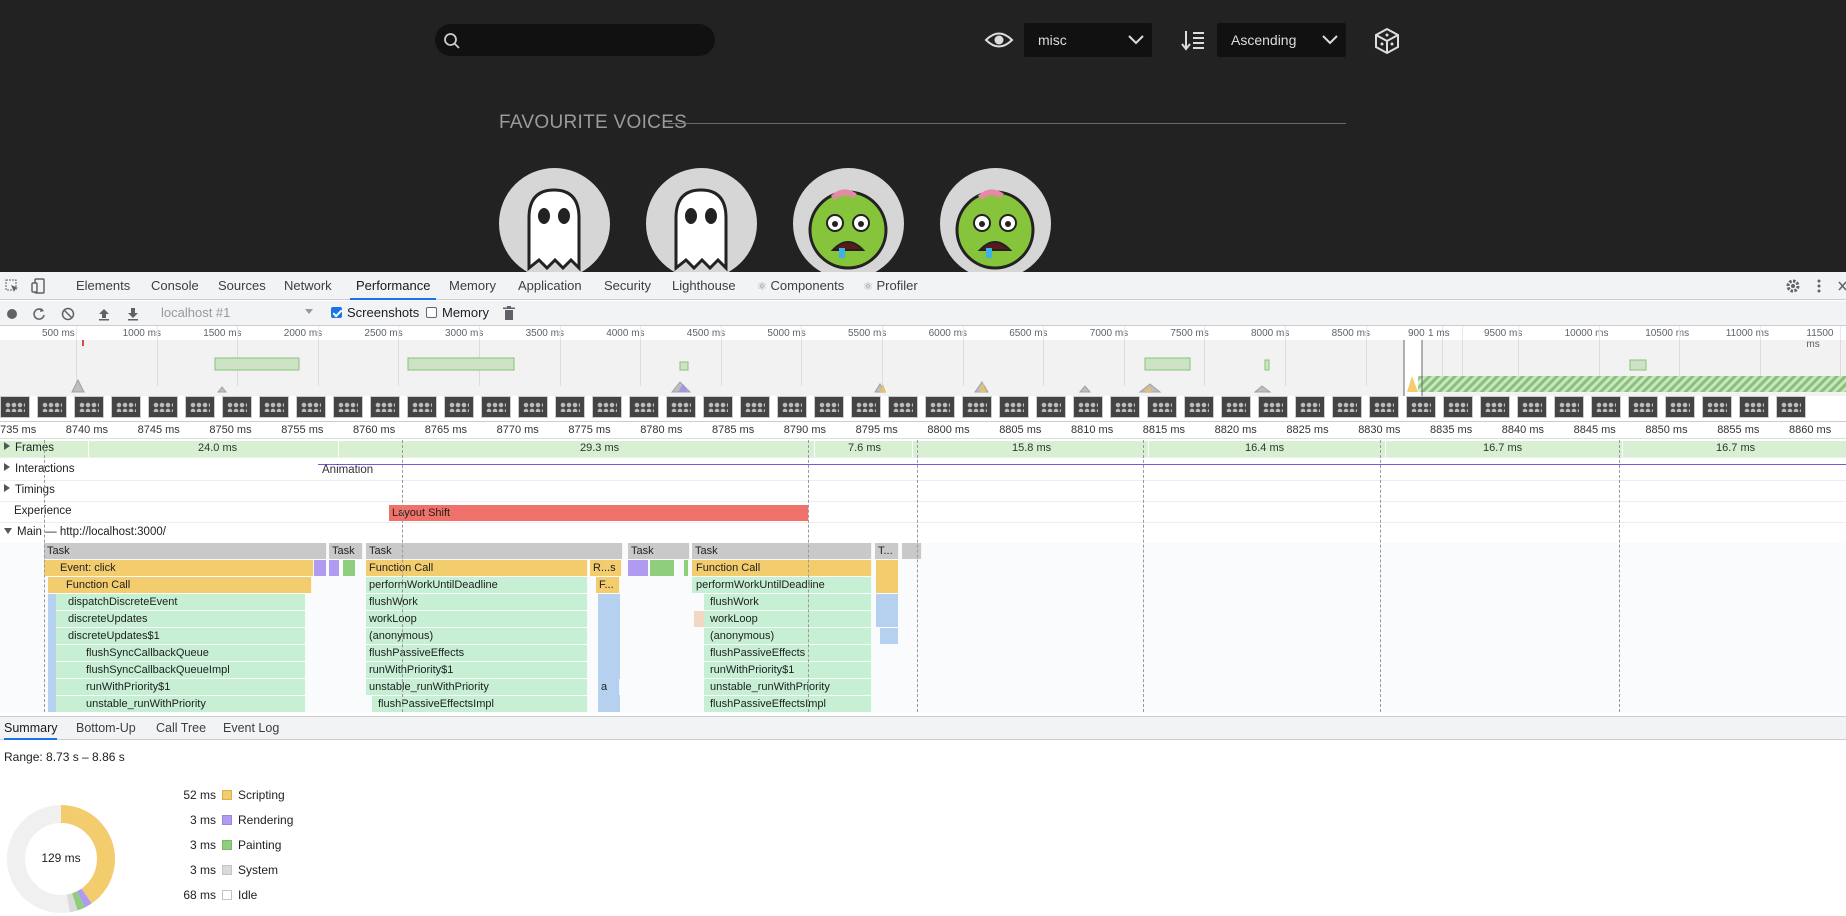 This screenshot has width=1846, height=916. I want to click on eye-icon, so click(999, 40).